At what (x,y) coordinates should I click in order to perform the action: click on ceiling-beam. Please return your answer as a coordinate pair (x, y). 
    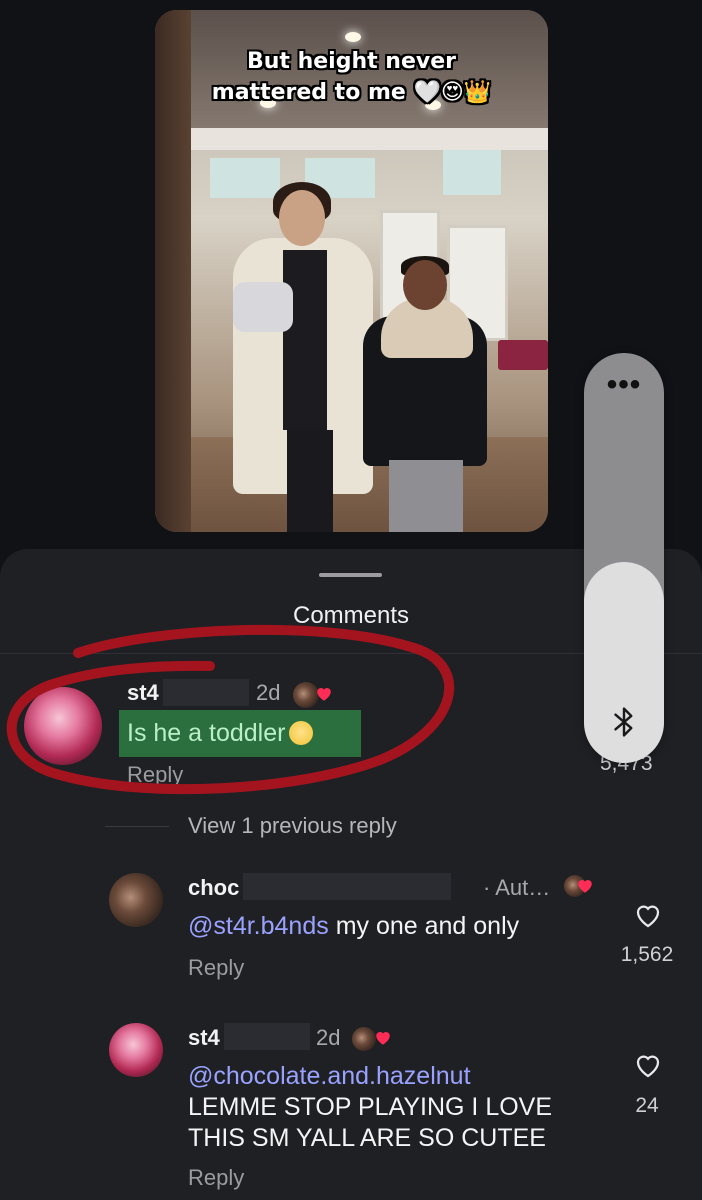
    Looking at the image, I should click on (357, 139).